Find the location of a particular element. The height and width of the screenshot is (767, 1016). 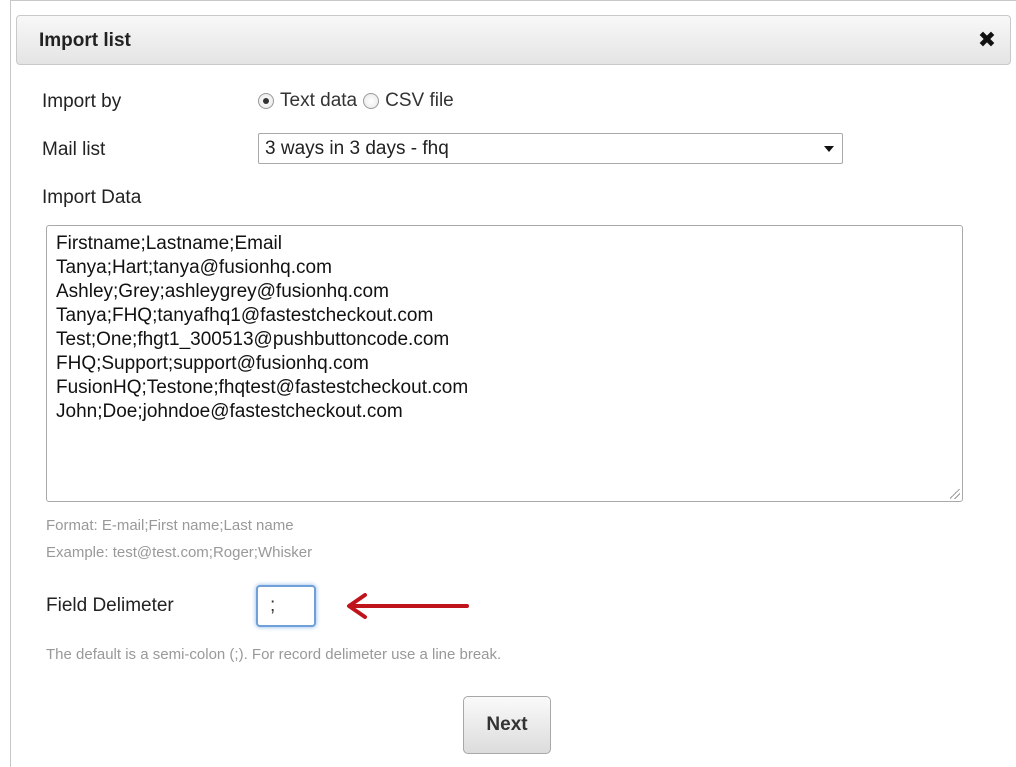

example-hint: Example: test@test.com;Roger;Whisker is located at coordinates (179, 552).